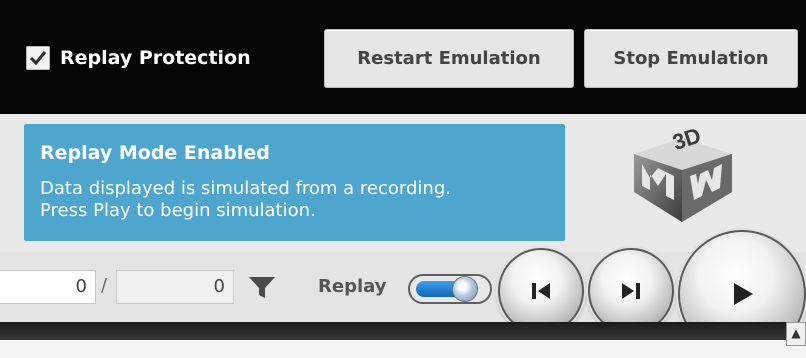  Describe the element at coordinates (352, 286) in the screenshot. I see `replay-toggle-label: Replay` at that location.